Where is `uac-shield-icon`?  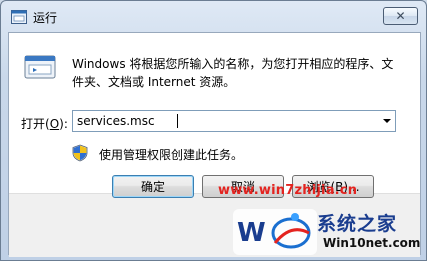
uac-shield-icon is located at coordinates (80, 153).